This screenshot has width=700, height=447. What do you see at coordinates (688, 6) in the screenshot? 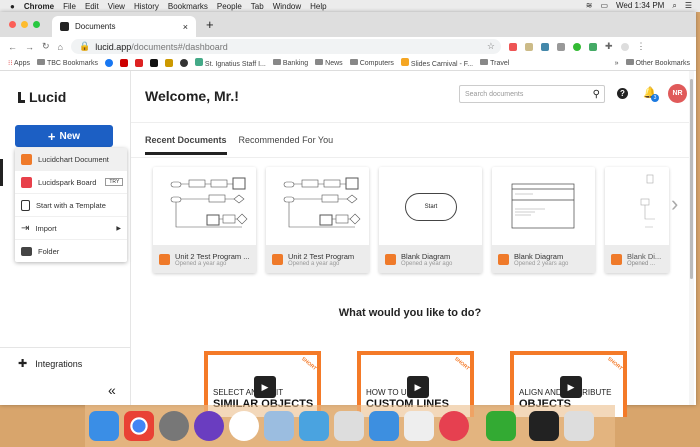
I see `notification-center-icon: ☰` at bounding box center [688, 6].